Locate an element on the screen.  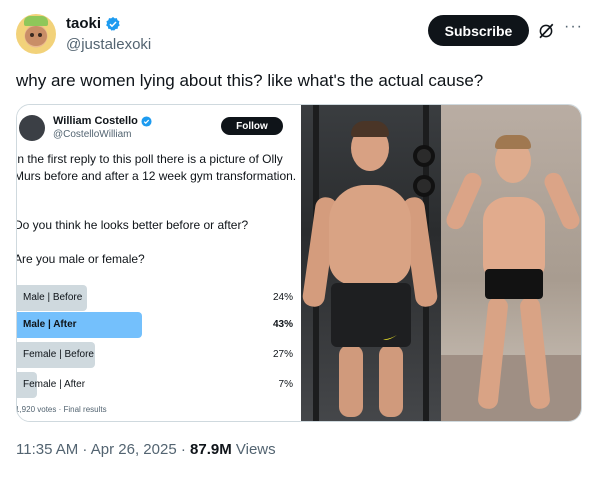
quoted-paragraph: Are you male or female? is located at coordinates (81, 259).